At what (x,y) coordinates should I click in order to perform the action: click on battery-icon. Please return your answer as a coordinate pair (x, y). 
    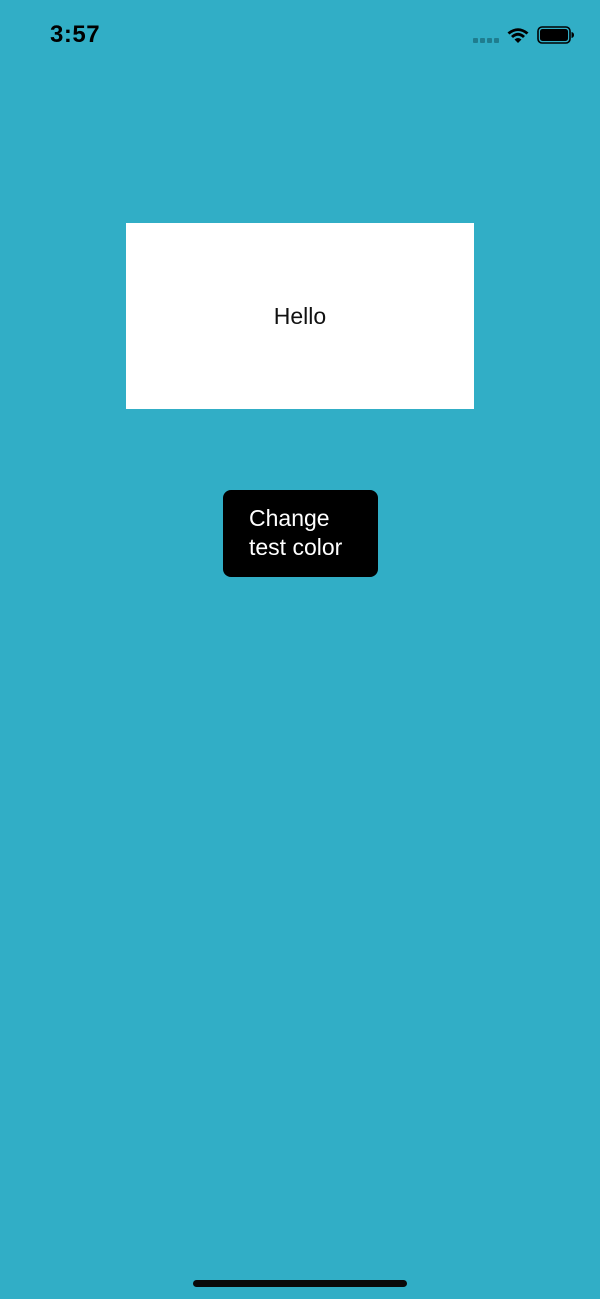
    Looking at the image, I should click on (555, 35).